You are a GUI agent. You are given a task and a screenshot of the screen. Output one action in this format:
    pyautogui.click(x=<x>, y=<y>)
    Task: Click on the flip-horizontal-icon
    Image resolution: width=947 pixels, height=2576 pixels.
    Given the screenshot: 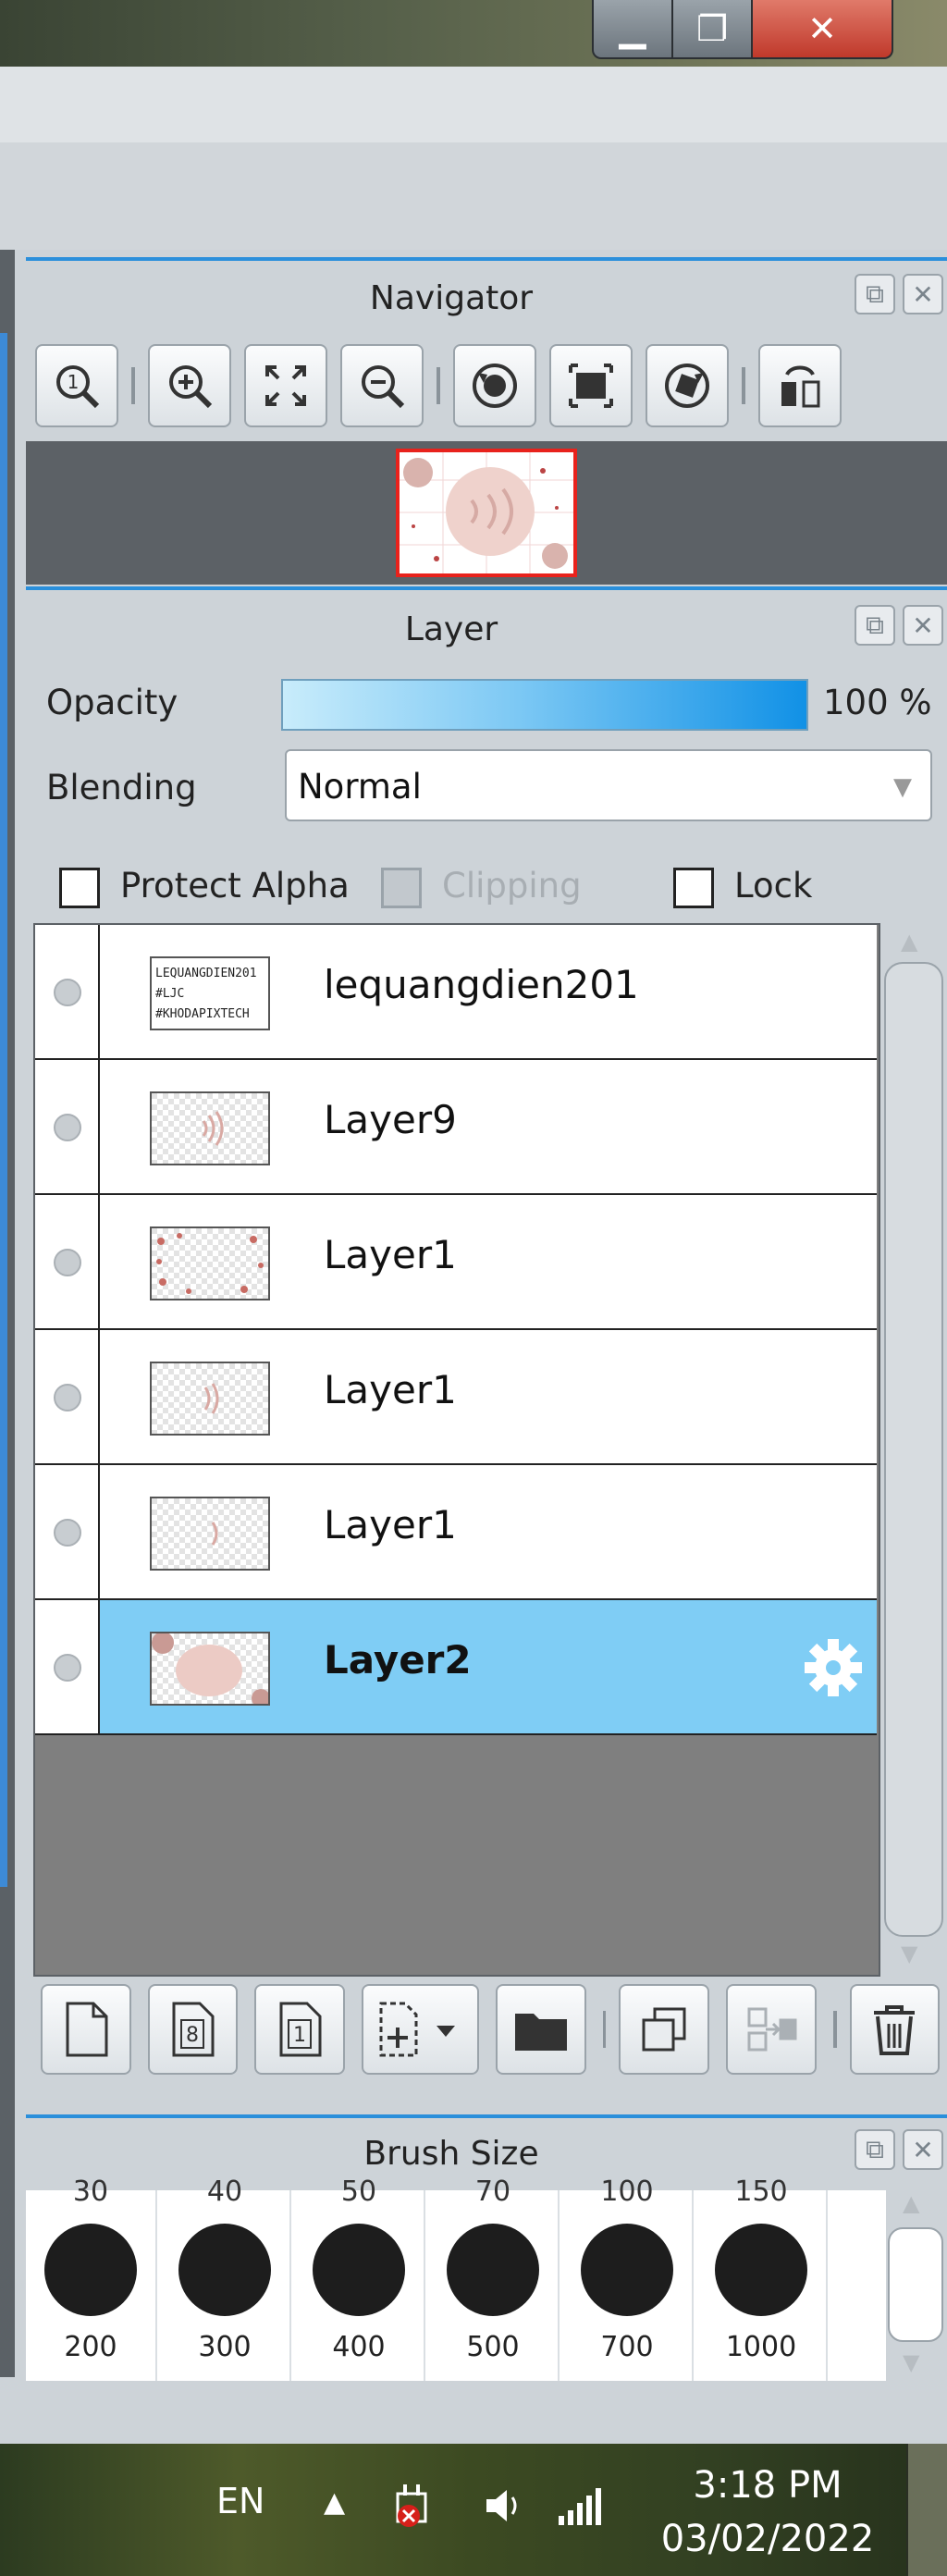 What is the action you would take?
    pyautogui.click(x=800, y=385)
    